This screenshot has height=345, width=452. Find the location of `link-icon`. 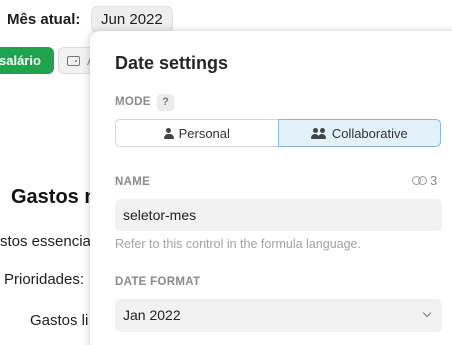

link-icon is located at coordinates (419, 180).